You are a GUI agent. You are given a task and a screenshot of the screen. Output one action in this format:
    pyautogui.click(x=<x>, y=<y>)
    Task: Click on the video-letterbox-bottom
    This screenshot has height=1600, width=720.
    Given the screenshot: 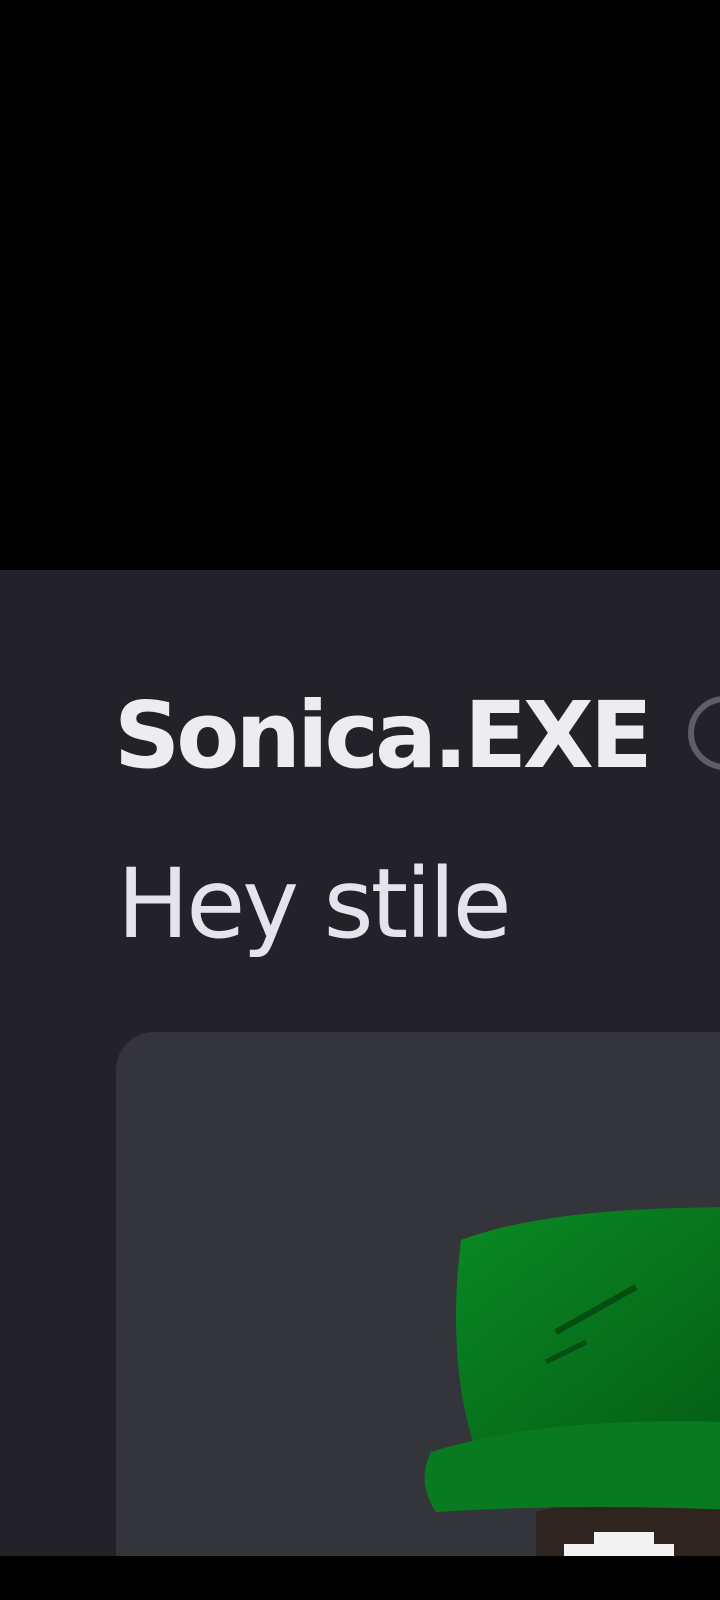 What is the action you would take?
    pyautogui.click(x=360, y=1578)
    